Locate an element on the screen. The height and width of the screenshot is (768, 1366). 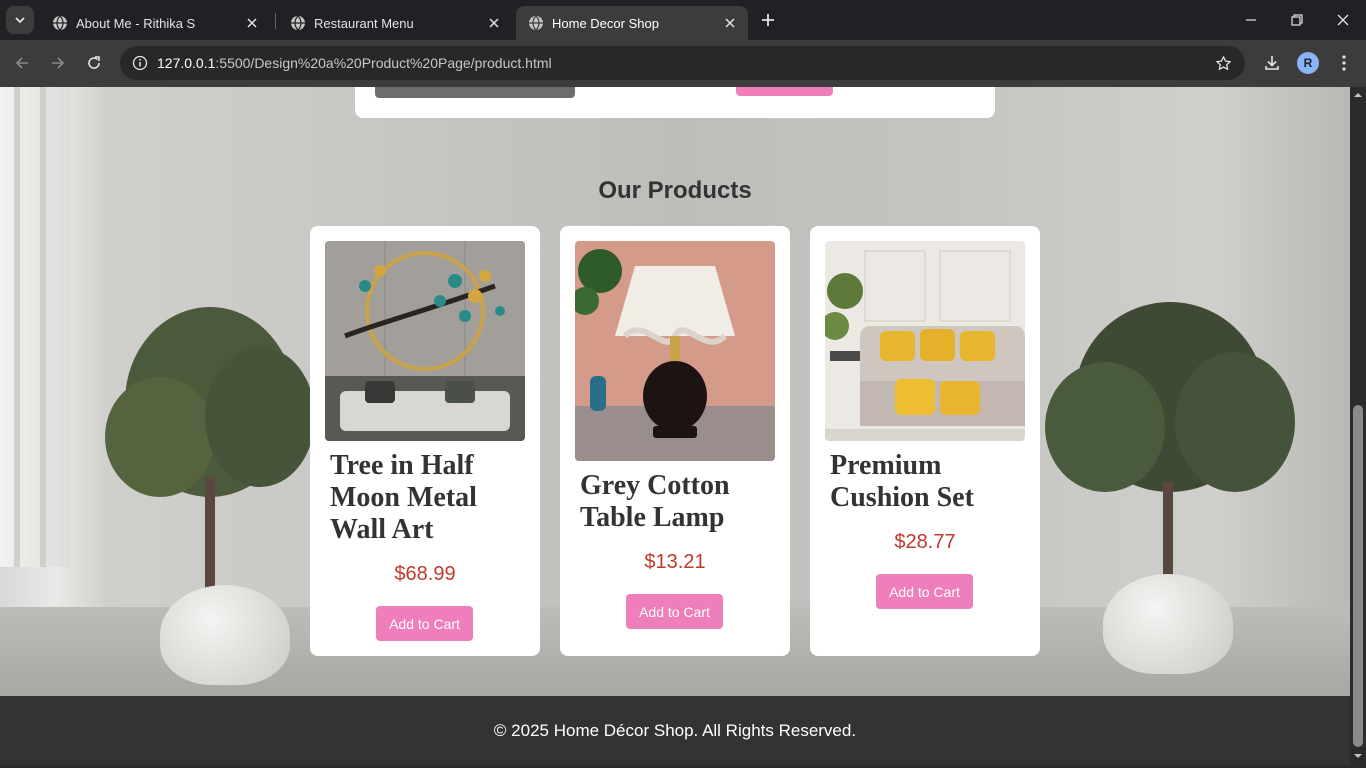
product-name: Premium Cushion Set is located at coordinates (902, 481).